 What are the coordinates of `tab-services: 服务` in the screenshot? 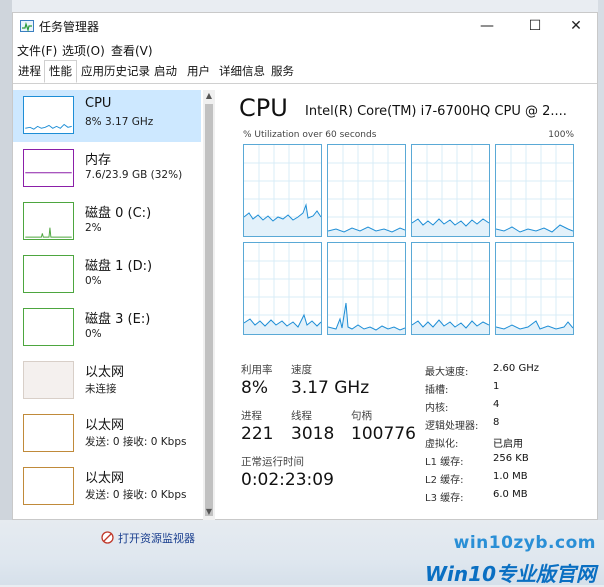 It's located at (282, 71).